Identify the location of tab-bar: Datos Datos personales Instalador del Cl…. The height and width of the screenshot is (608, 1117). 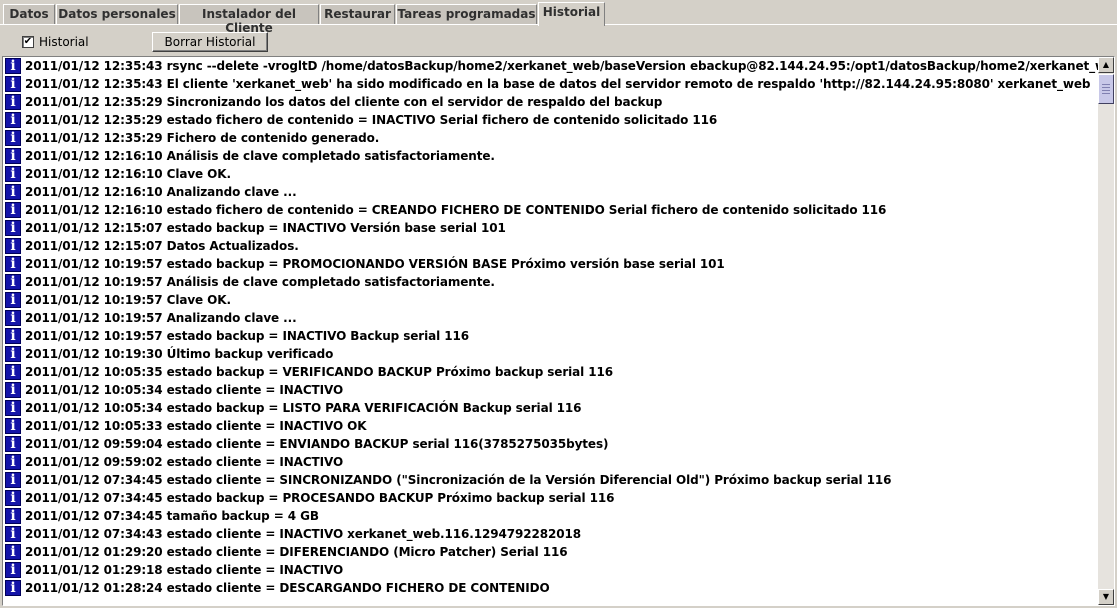
(558, 17).